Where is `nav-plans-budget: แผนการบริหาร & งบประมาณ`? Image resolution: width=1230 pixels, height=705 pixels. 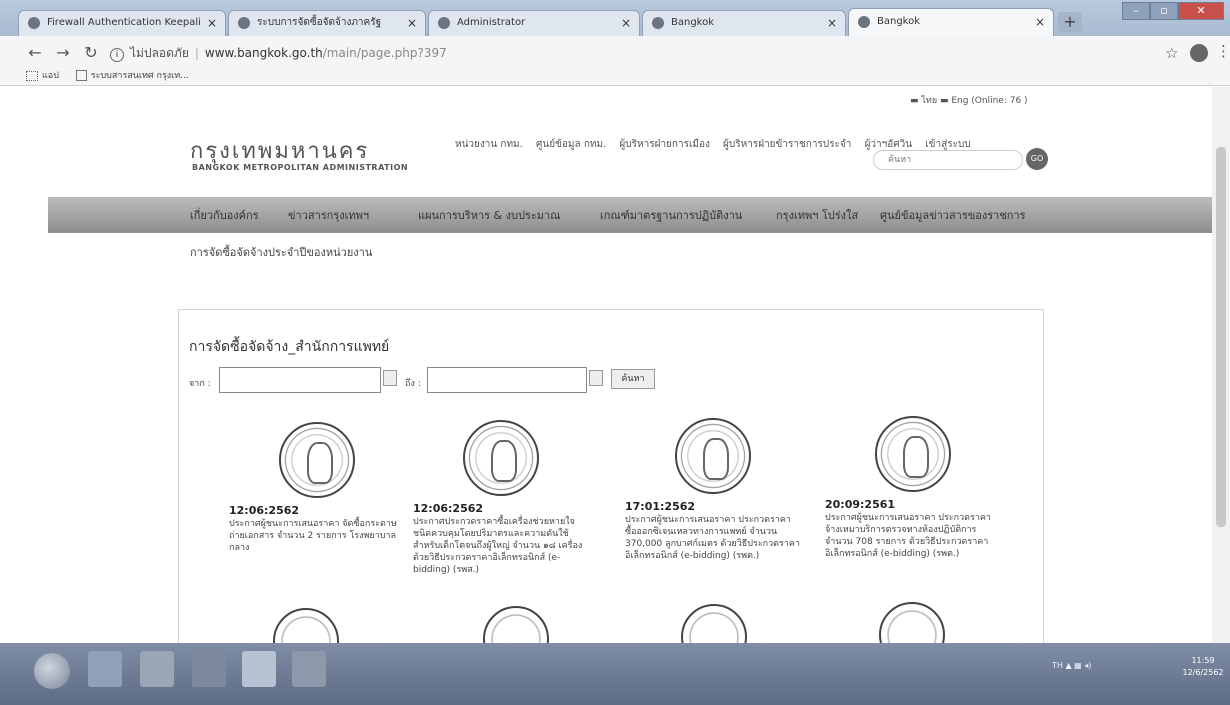 nav-plans-budget: แผนการบริหาร & งบประมาณ is located at coordinates (489, 215).